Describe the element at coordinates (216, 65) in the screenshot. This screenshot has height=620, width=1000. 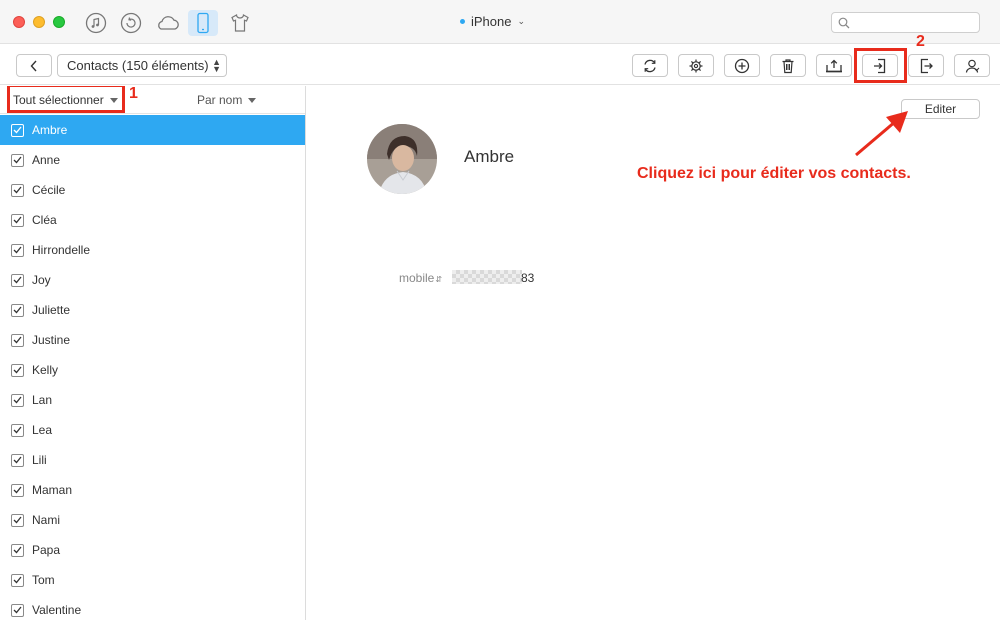
I see `updown-arrows-icon: ▲ ▼` at that location.